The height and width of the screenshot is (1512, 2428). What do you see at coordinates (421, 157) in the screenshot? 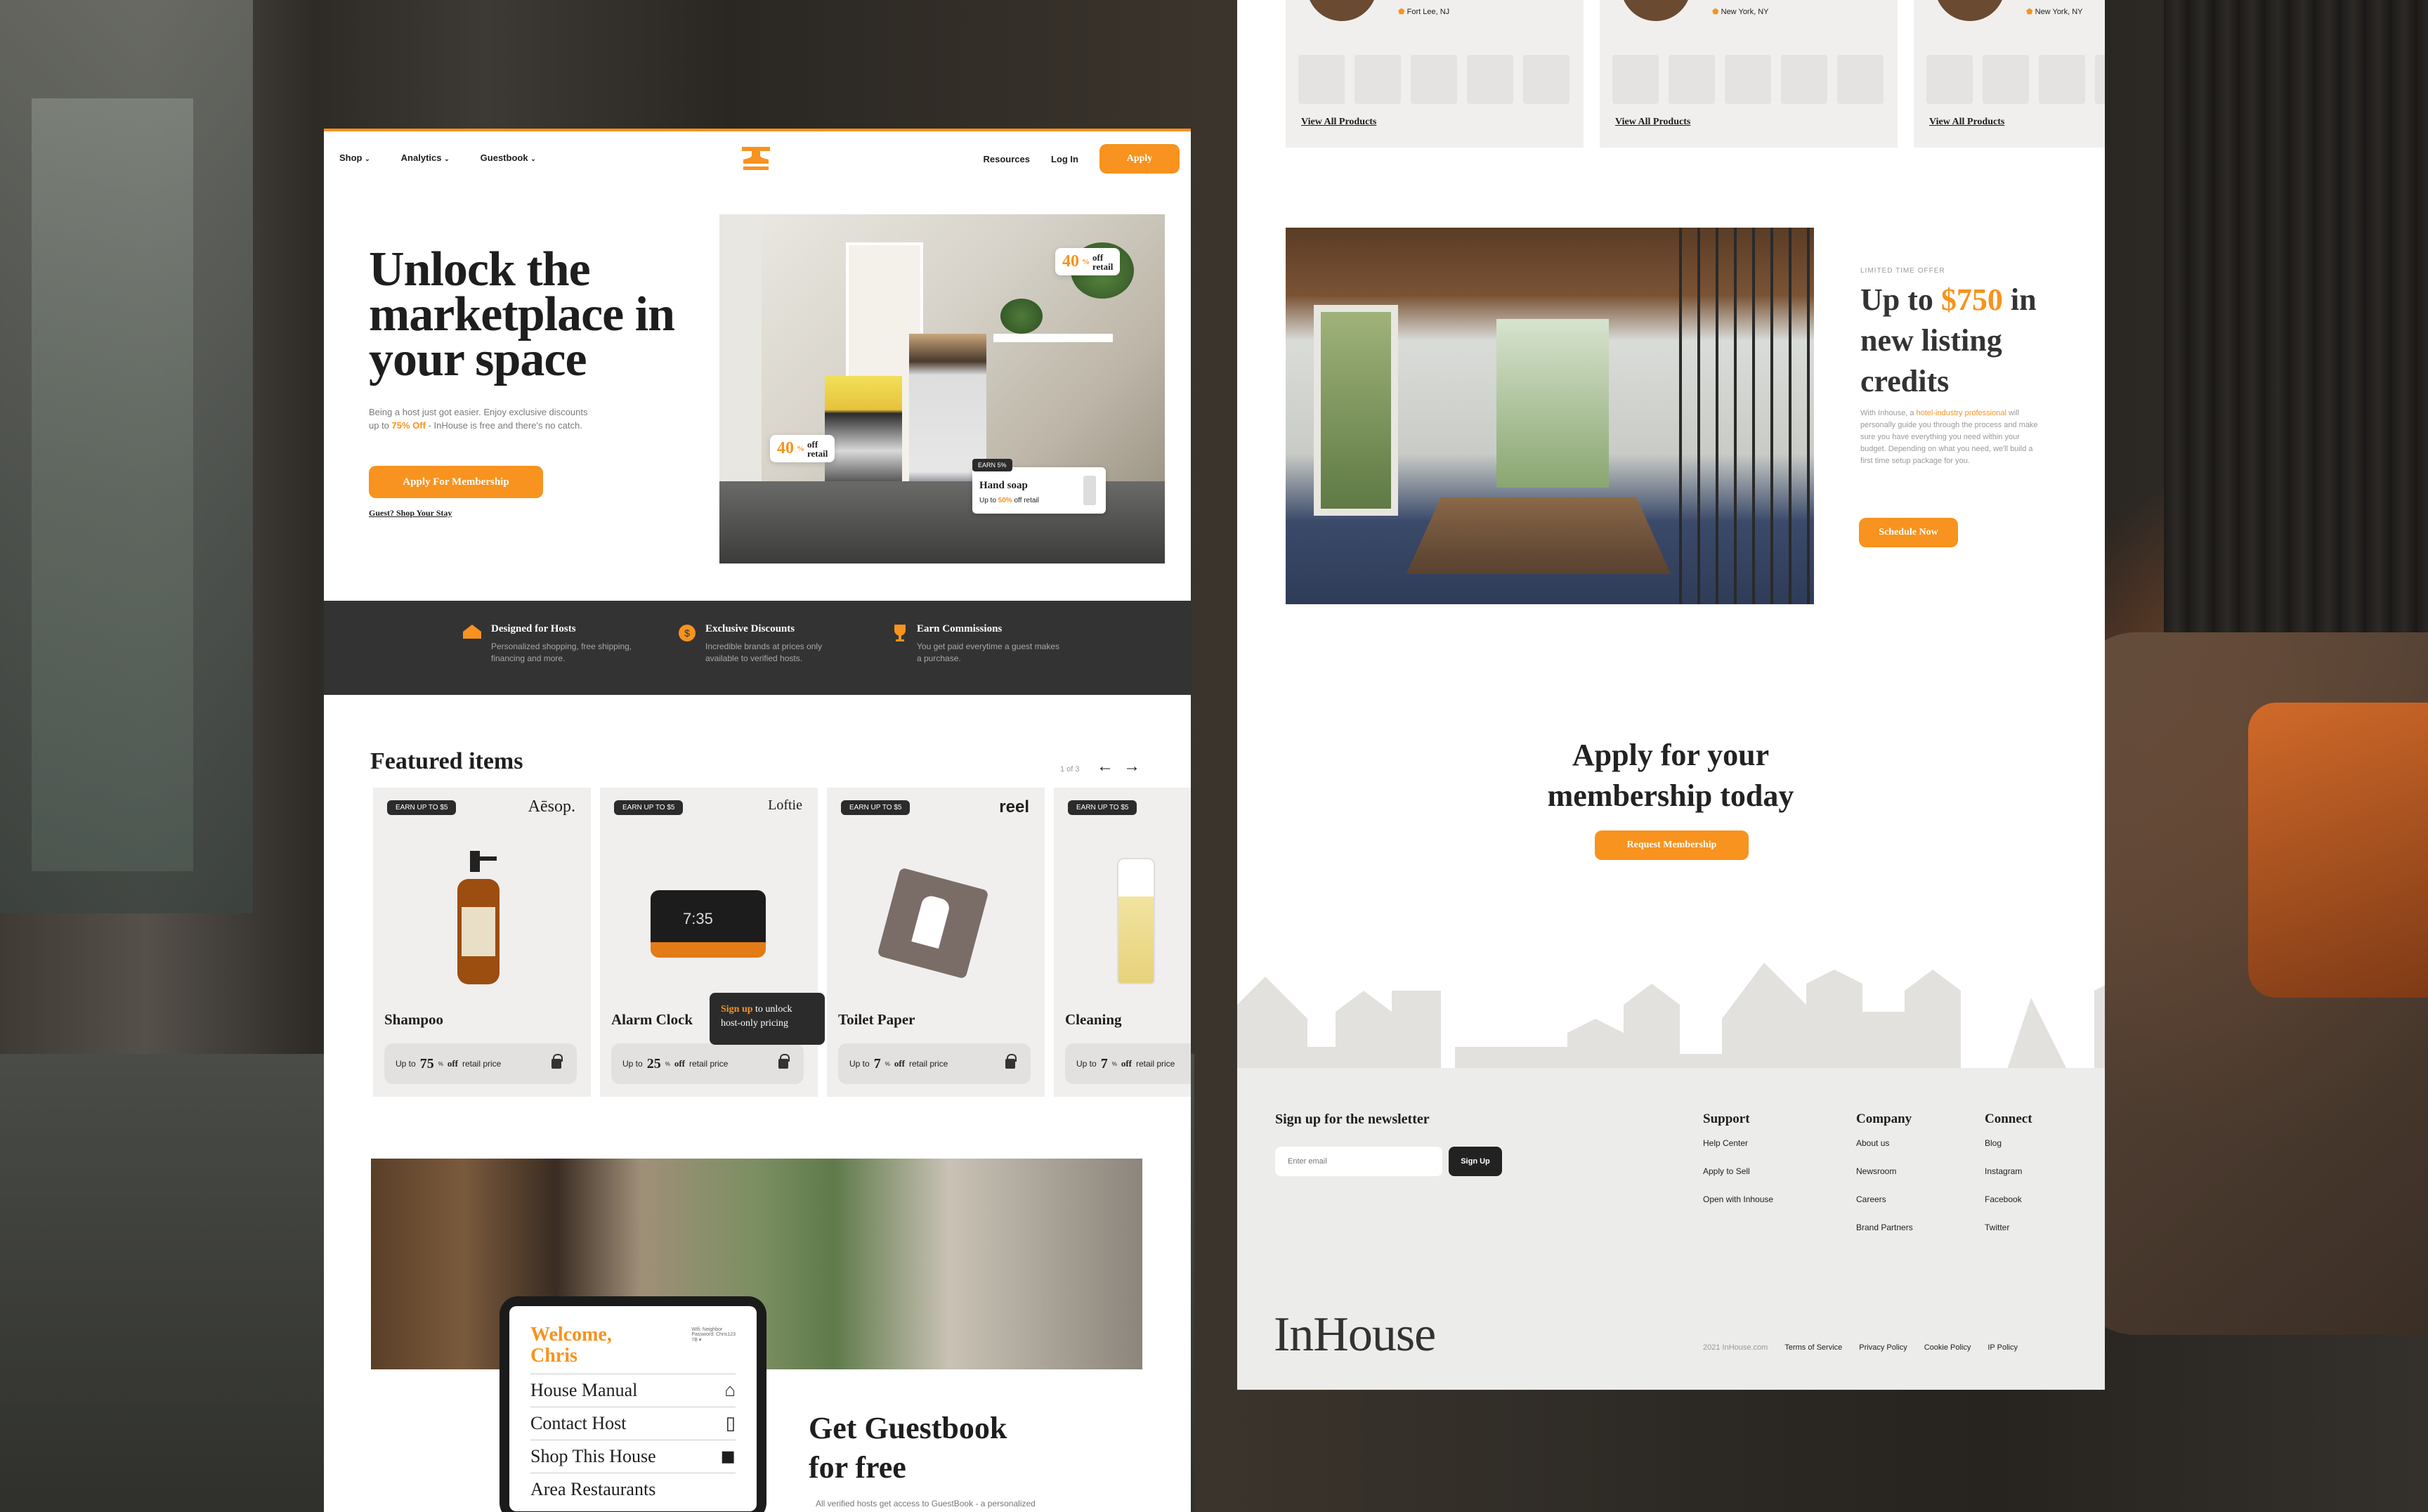
I see `nav-analytics-label: Analytics` at bounding box center [421, 157].